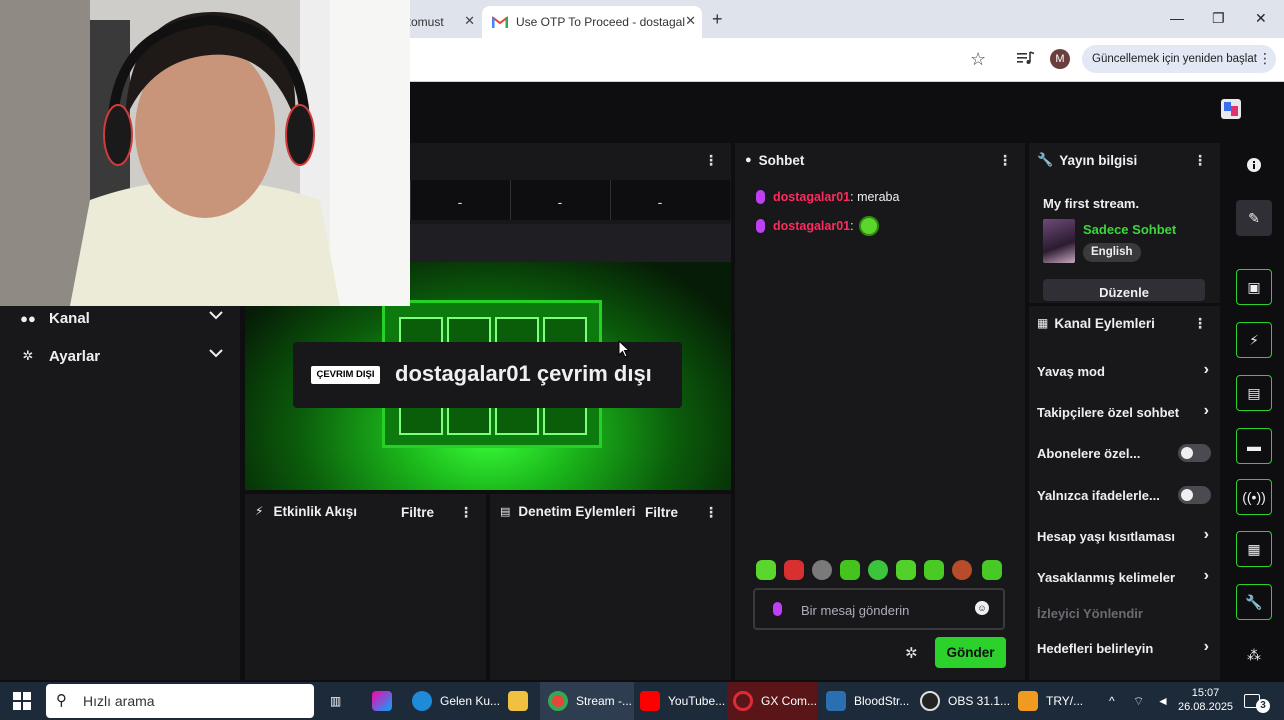 This screenshot has width=1284, height=720. I want to click on mod-filter-button: Filtre, so click(661, 512).